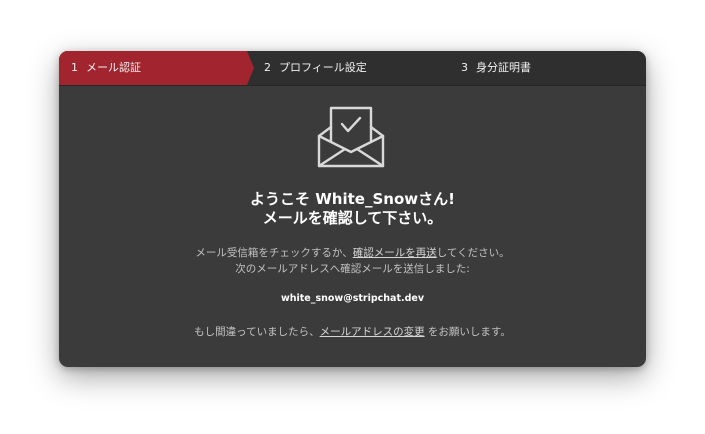 The image size is (705, 434). I want to click on change-email-note: もし間違っていましたら、メールアドレスの変更 をお願いします。, so click(352, 331).